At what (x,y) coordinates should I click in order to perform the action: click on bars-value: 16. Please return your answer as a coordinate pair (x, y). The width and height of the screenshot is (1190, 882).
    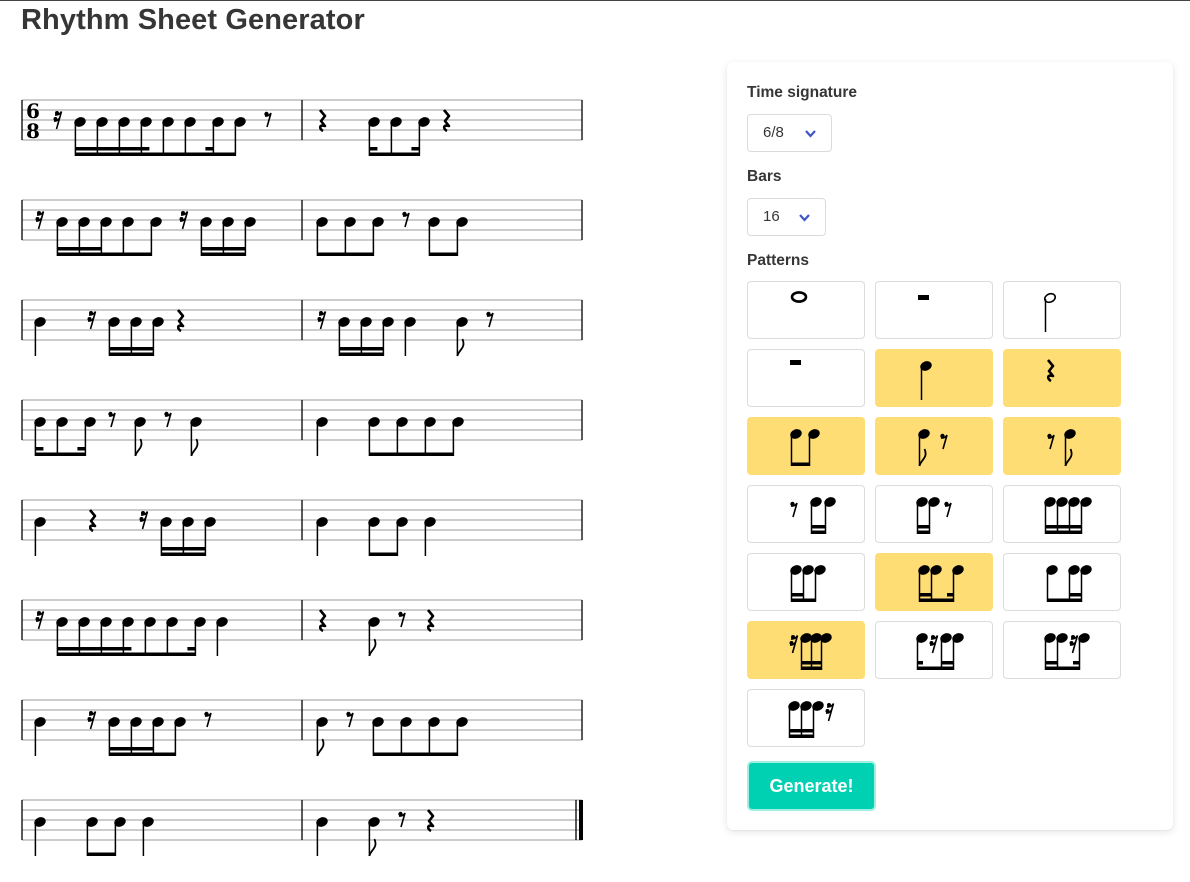
    Looking at the image, I should click on (771, 216).